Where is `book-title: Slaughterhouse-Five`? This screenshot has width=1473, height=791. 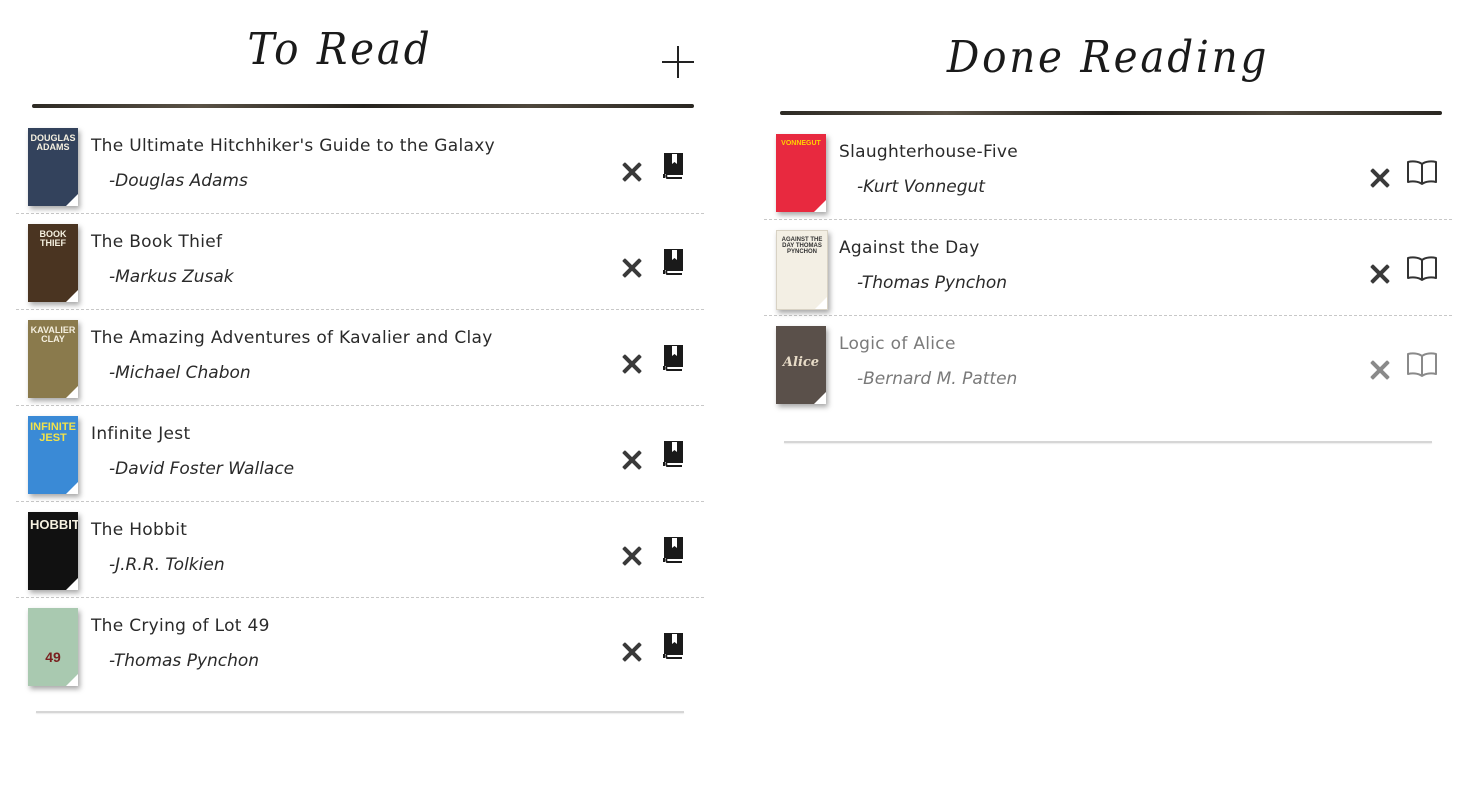 book-title: Slaughterhouse-Five is located at coordinates (928, 152).